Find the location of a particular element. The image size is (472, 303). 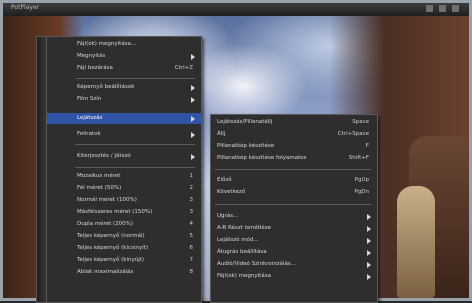

minimize-icon is located at coordinates (429, 8).